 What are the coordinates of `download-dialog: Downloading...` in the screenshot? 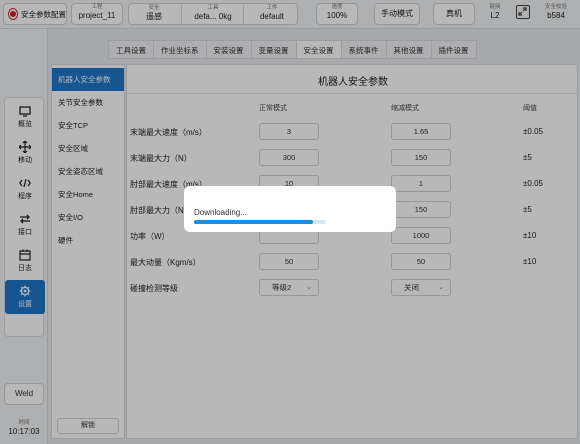 It's located at (290, 209).